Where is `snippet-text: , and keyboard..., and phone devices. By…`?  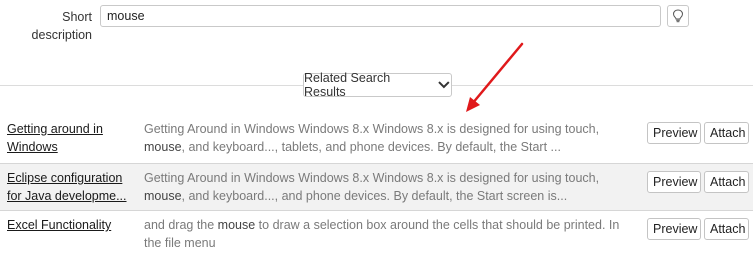
snippet-text: , and keyboard..., and phone devices. By… is located at coordinates (374, 195).